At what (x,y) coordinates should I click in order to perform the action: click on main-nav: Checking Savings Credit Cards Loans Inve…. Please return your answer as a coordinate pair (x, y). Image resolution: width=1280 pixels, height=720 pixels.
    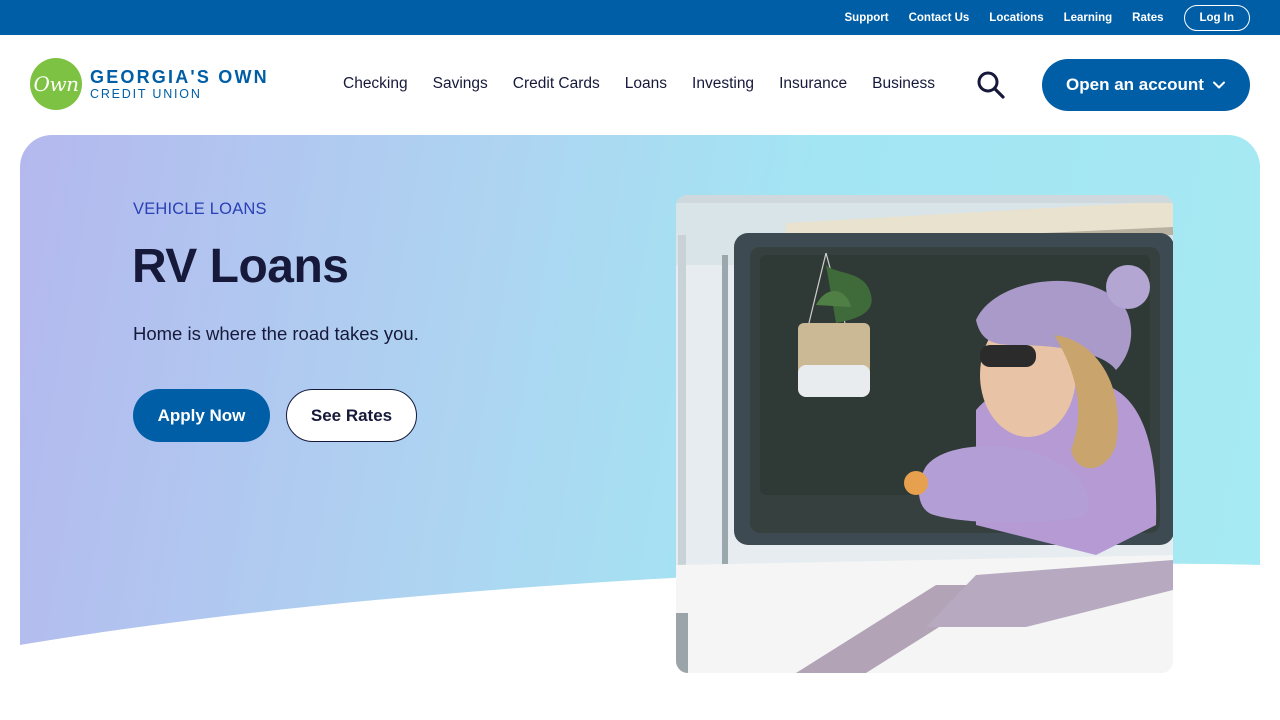
    Looking at the image, I should click on (651, 84).